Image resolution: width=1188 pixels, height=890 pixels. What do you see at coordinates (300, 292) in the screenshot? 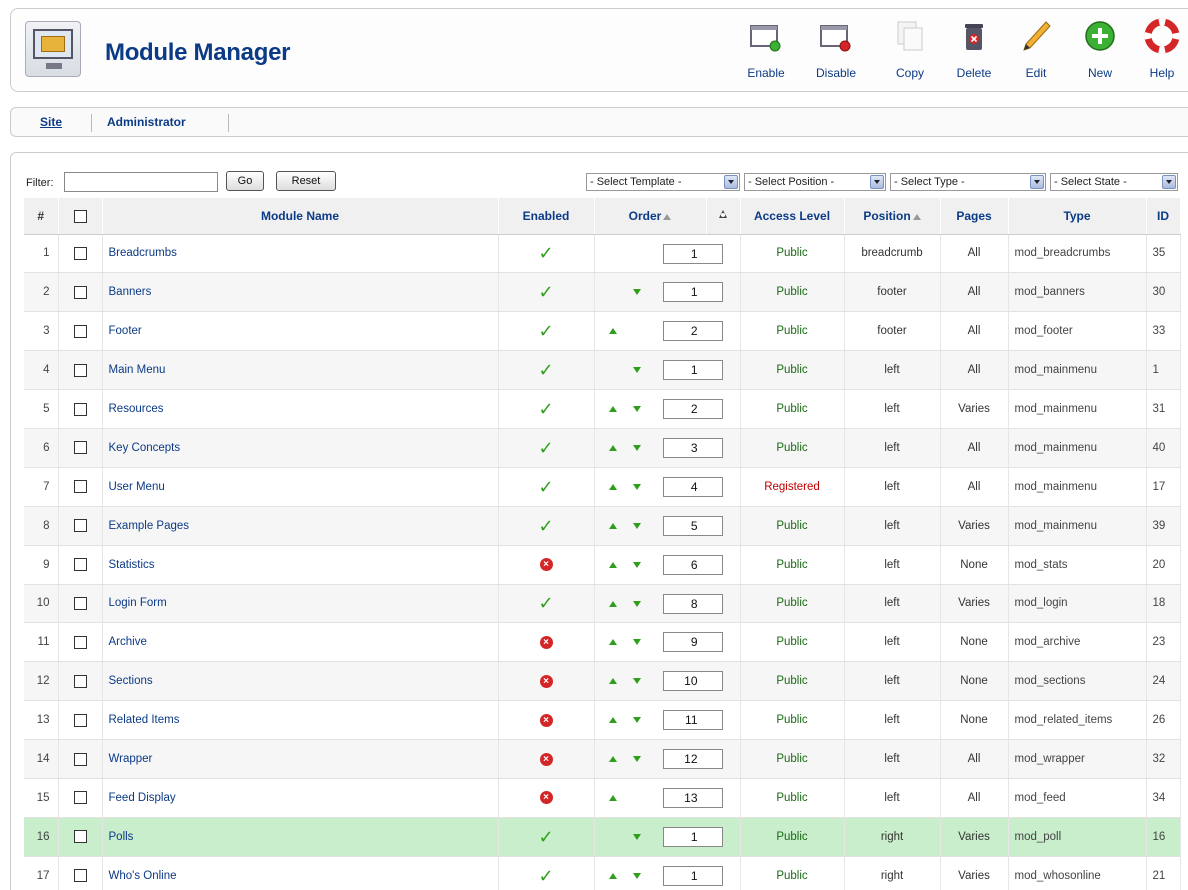
I see `module-name-link: Banners` at bounding box center [300, 292].